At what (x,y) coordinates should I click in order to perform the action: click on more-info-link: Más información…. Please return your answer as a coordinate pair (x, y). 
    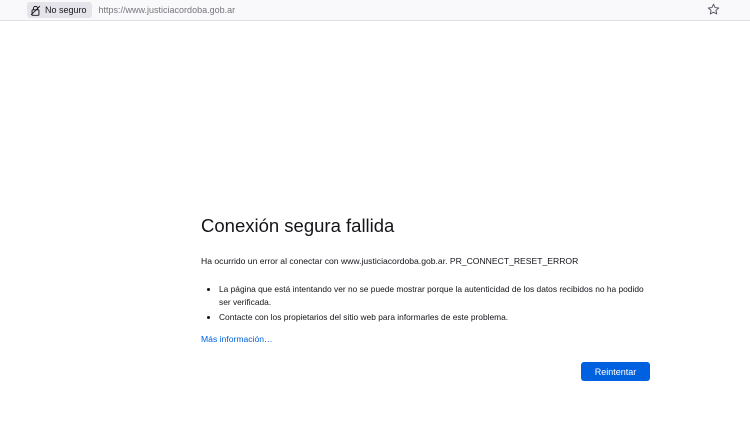
    Looking at the image, I should click on (237, 339).